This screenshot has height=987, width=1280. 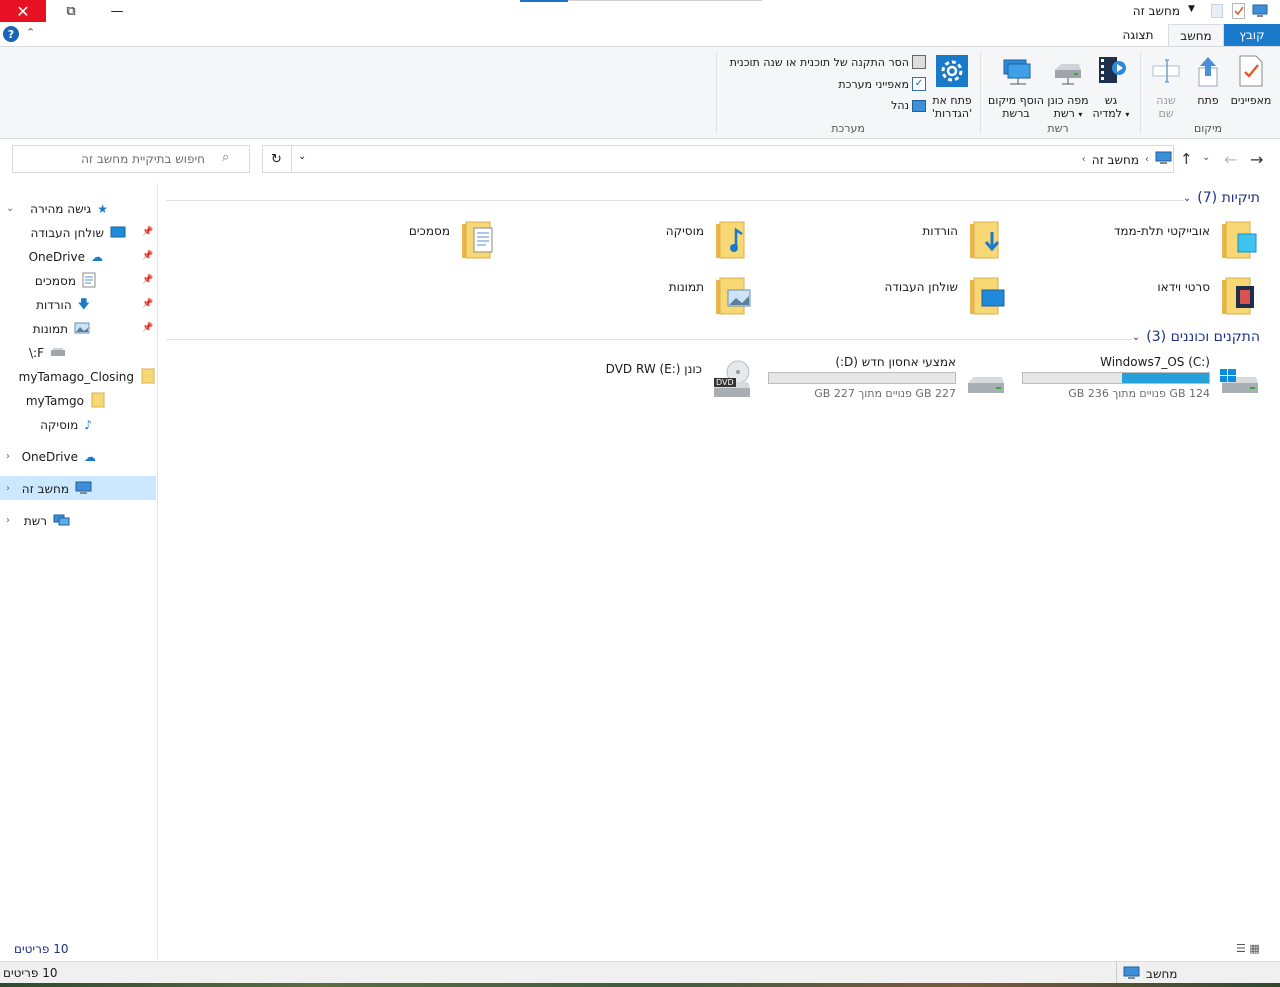 What do you see at coordinates (882, 84) in the screenshot?
I see `system-properties-button: ✓ מאפייני מערכת` at bounding box center [882, 84].